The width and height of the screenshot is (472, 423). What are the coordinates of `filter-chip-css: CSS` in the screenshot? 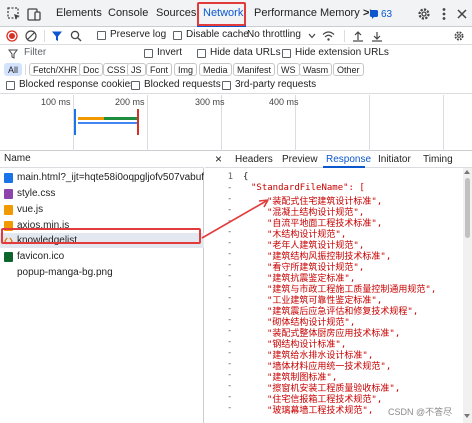 It's located at (116, 69).